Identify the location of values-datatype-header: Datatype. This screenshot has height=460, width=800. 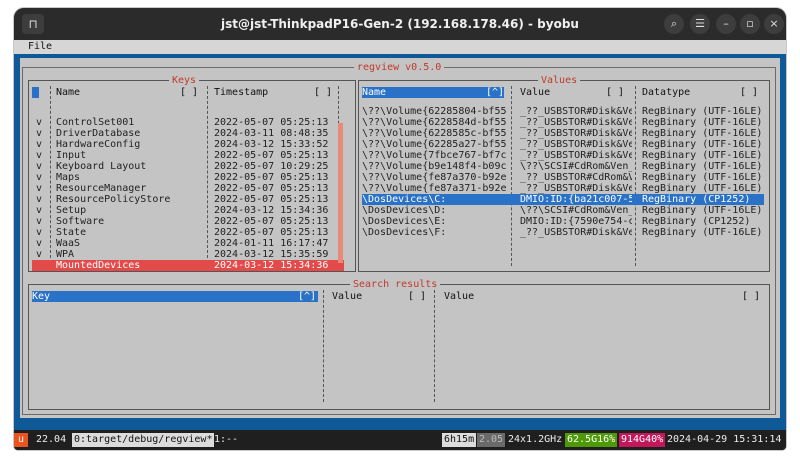
(666, 92).